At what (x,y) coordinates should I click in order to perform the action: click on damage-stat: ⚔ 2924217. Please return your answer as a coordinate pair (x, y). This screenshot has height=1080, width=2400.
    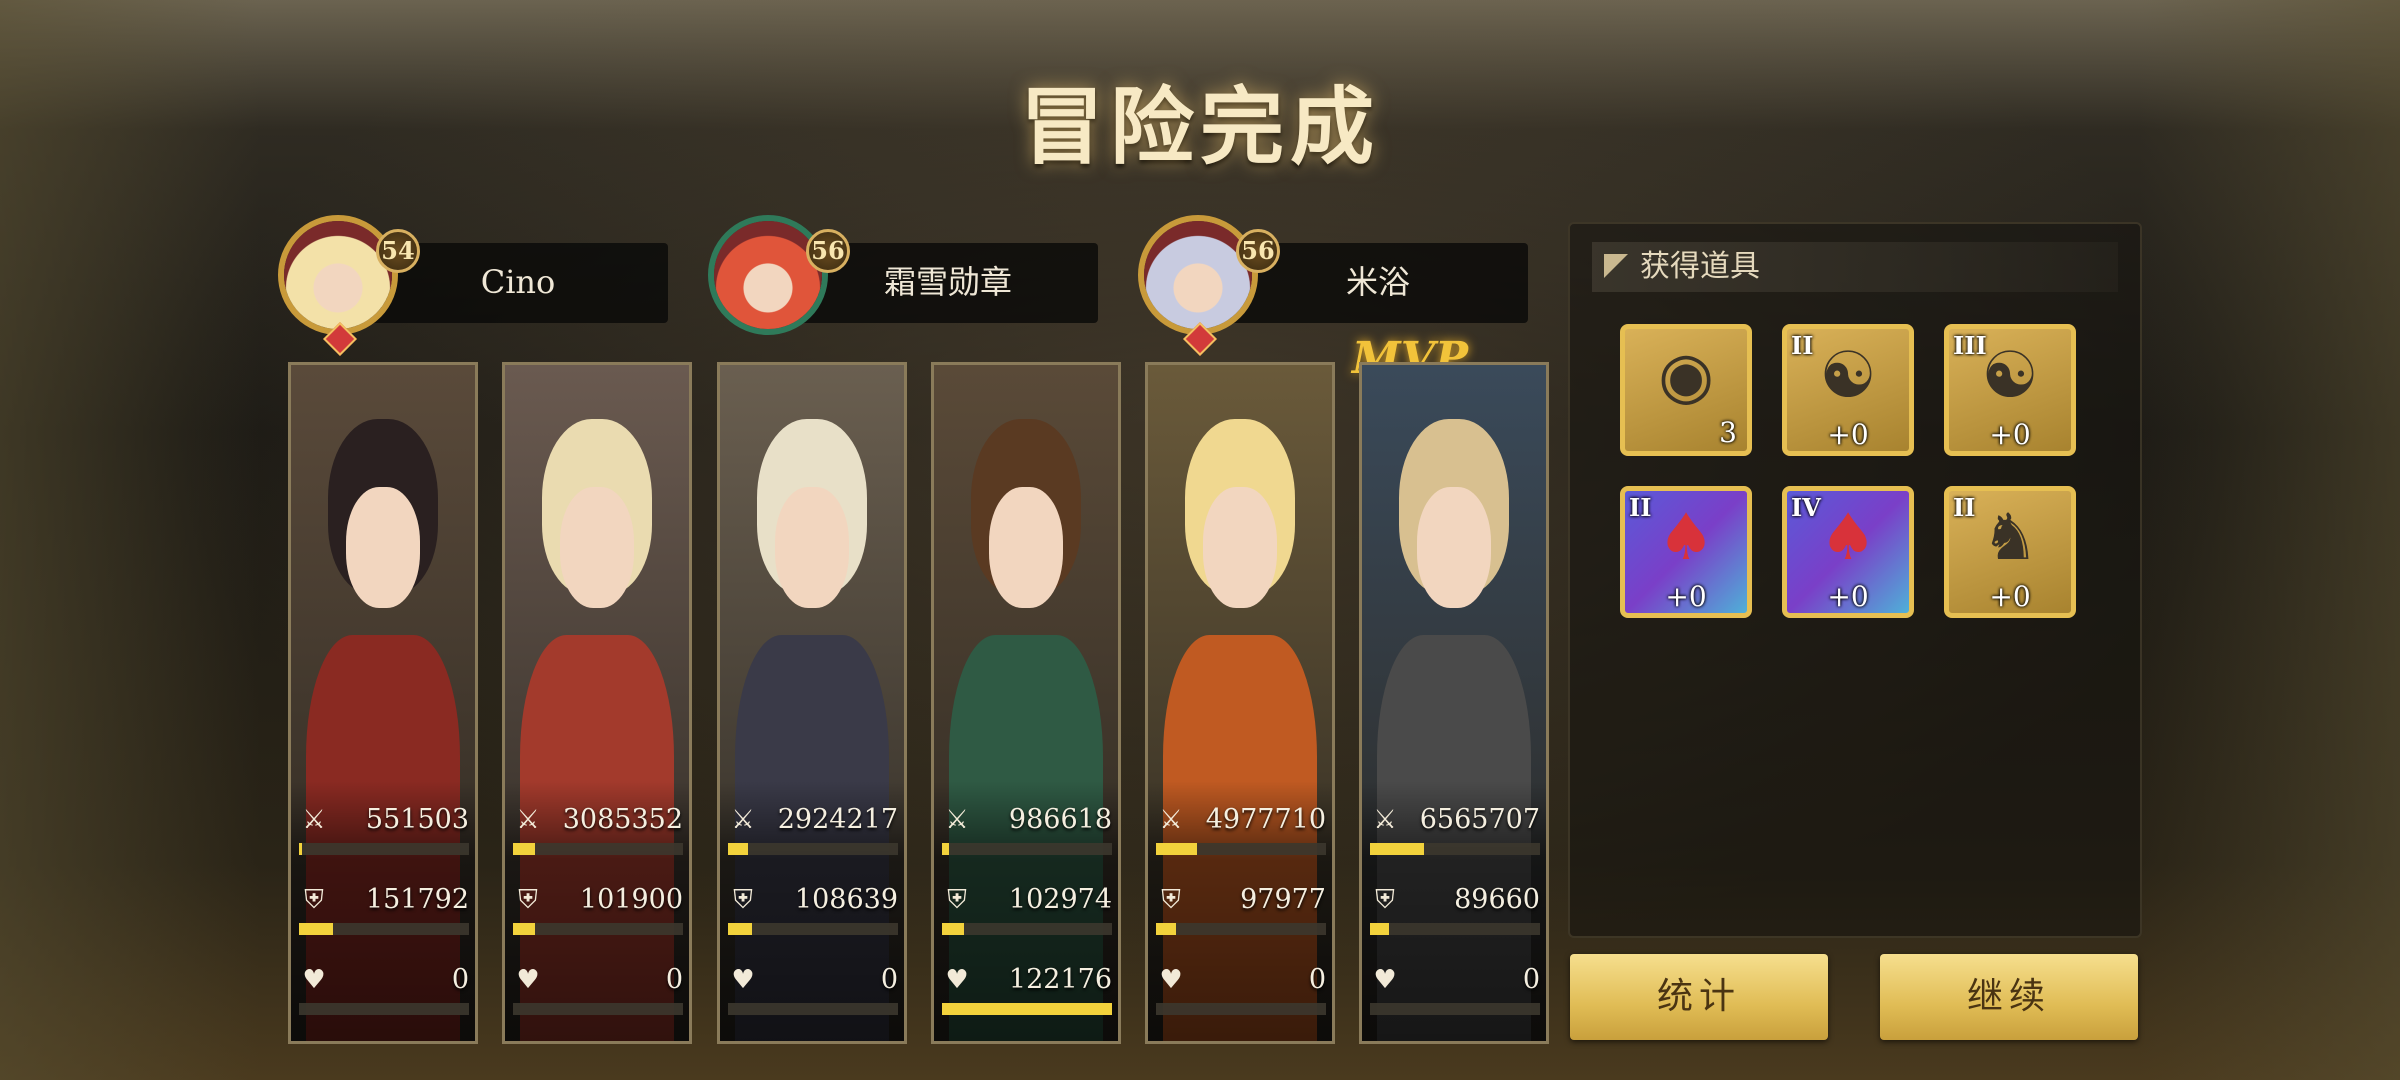
    Looking at the image, I should click on (812, 835).